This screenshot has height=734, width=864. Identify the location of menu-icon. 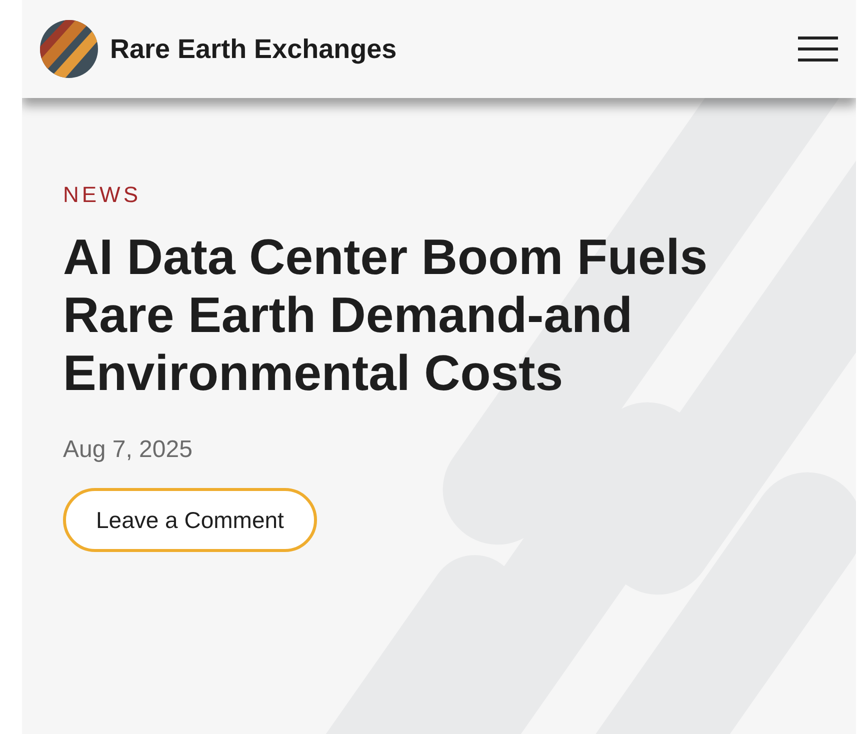
(818, 49).